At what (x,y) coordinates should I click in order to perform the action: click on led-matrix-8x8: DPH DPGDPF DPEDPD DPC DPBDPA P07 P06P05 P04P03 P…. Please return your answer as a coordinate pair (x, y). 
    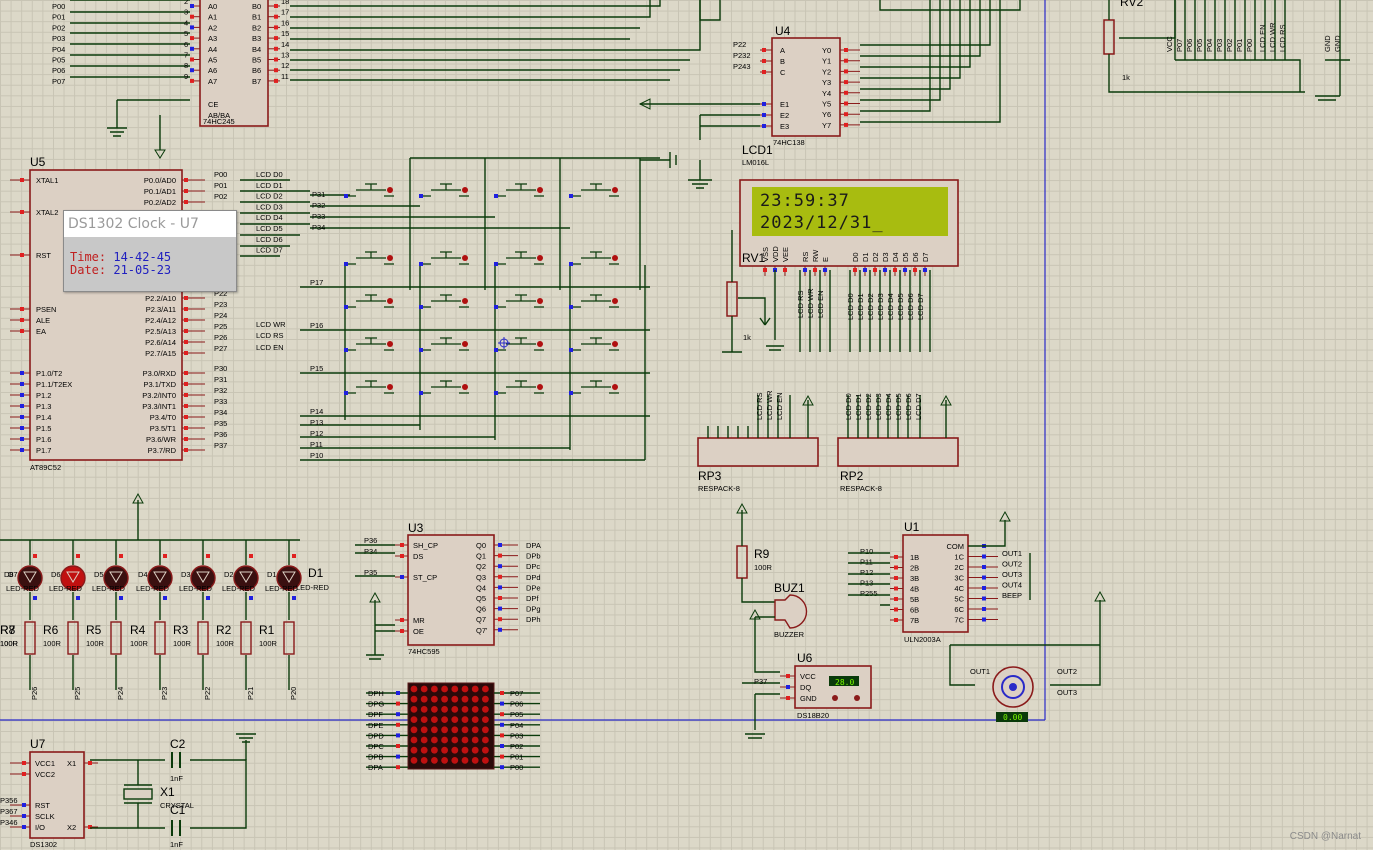
    Looking at the image, I should click on (453, 727).